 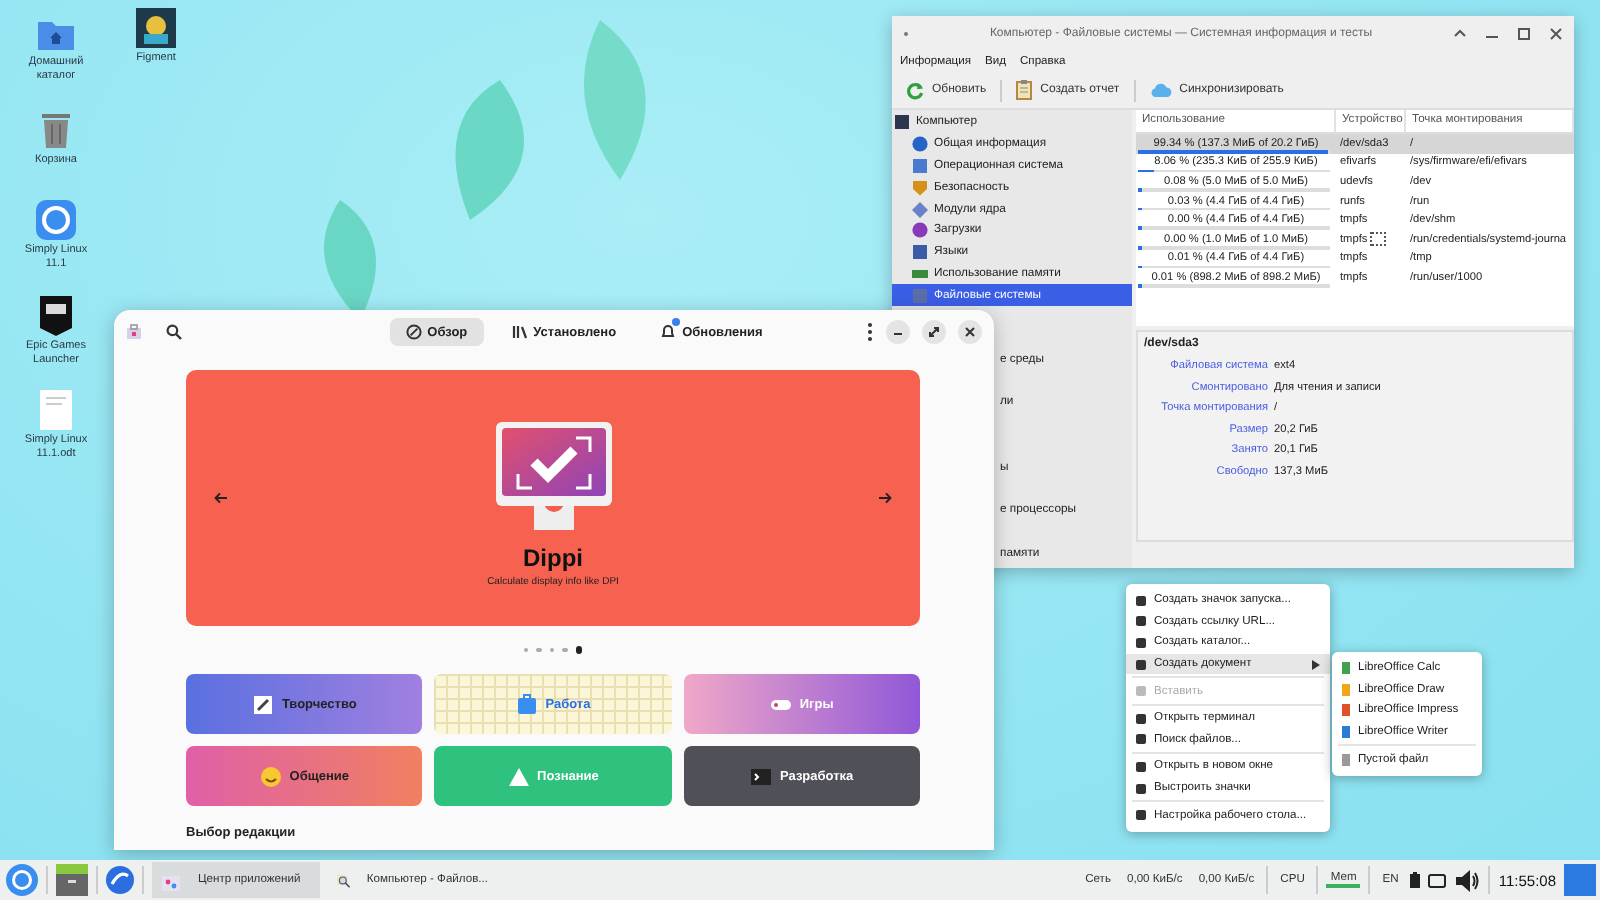 What do you see at coordinates (898, 332) in the screenshot?
I see `minimize-button` at bounding box center [898, 332].